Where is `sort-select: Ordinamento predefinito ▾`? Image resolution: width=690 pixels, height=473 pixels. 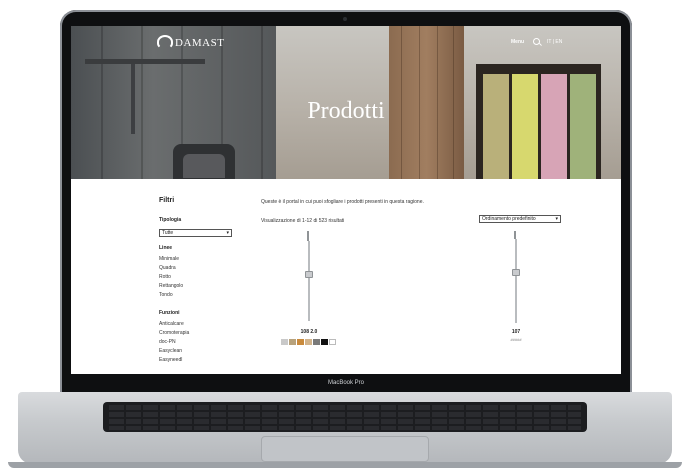 sort-select: Ordinamento predefinito ▾ is located at coordinates (520, 219).